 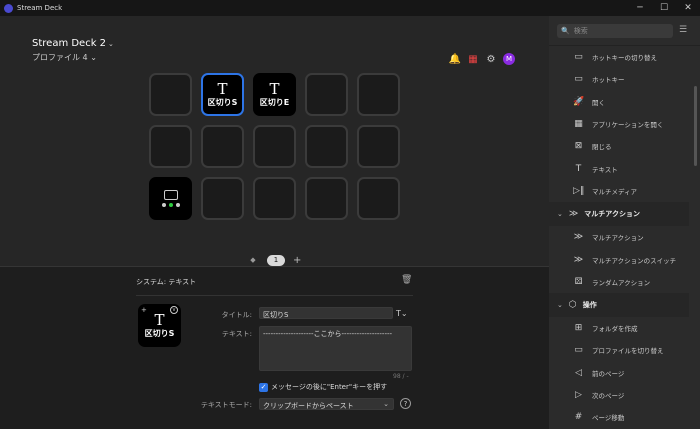 What do you see at coordinates (615, 329) in the screenshot?
I see `action-label: フォルダを作成` at bounding box center [615, 329].